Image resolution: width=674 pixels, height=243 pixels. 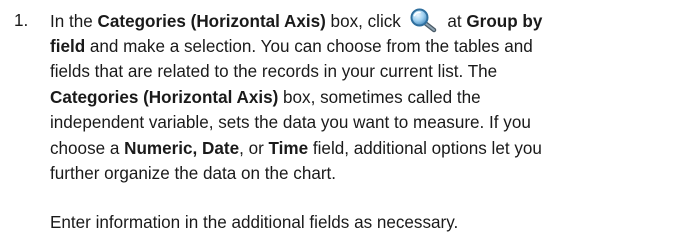 What do you see at coordinates (288, 148) in the screenshot?
I see `time-label: Time` at bounding box center [288, 148].